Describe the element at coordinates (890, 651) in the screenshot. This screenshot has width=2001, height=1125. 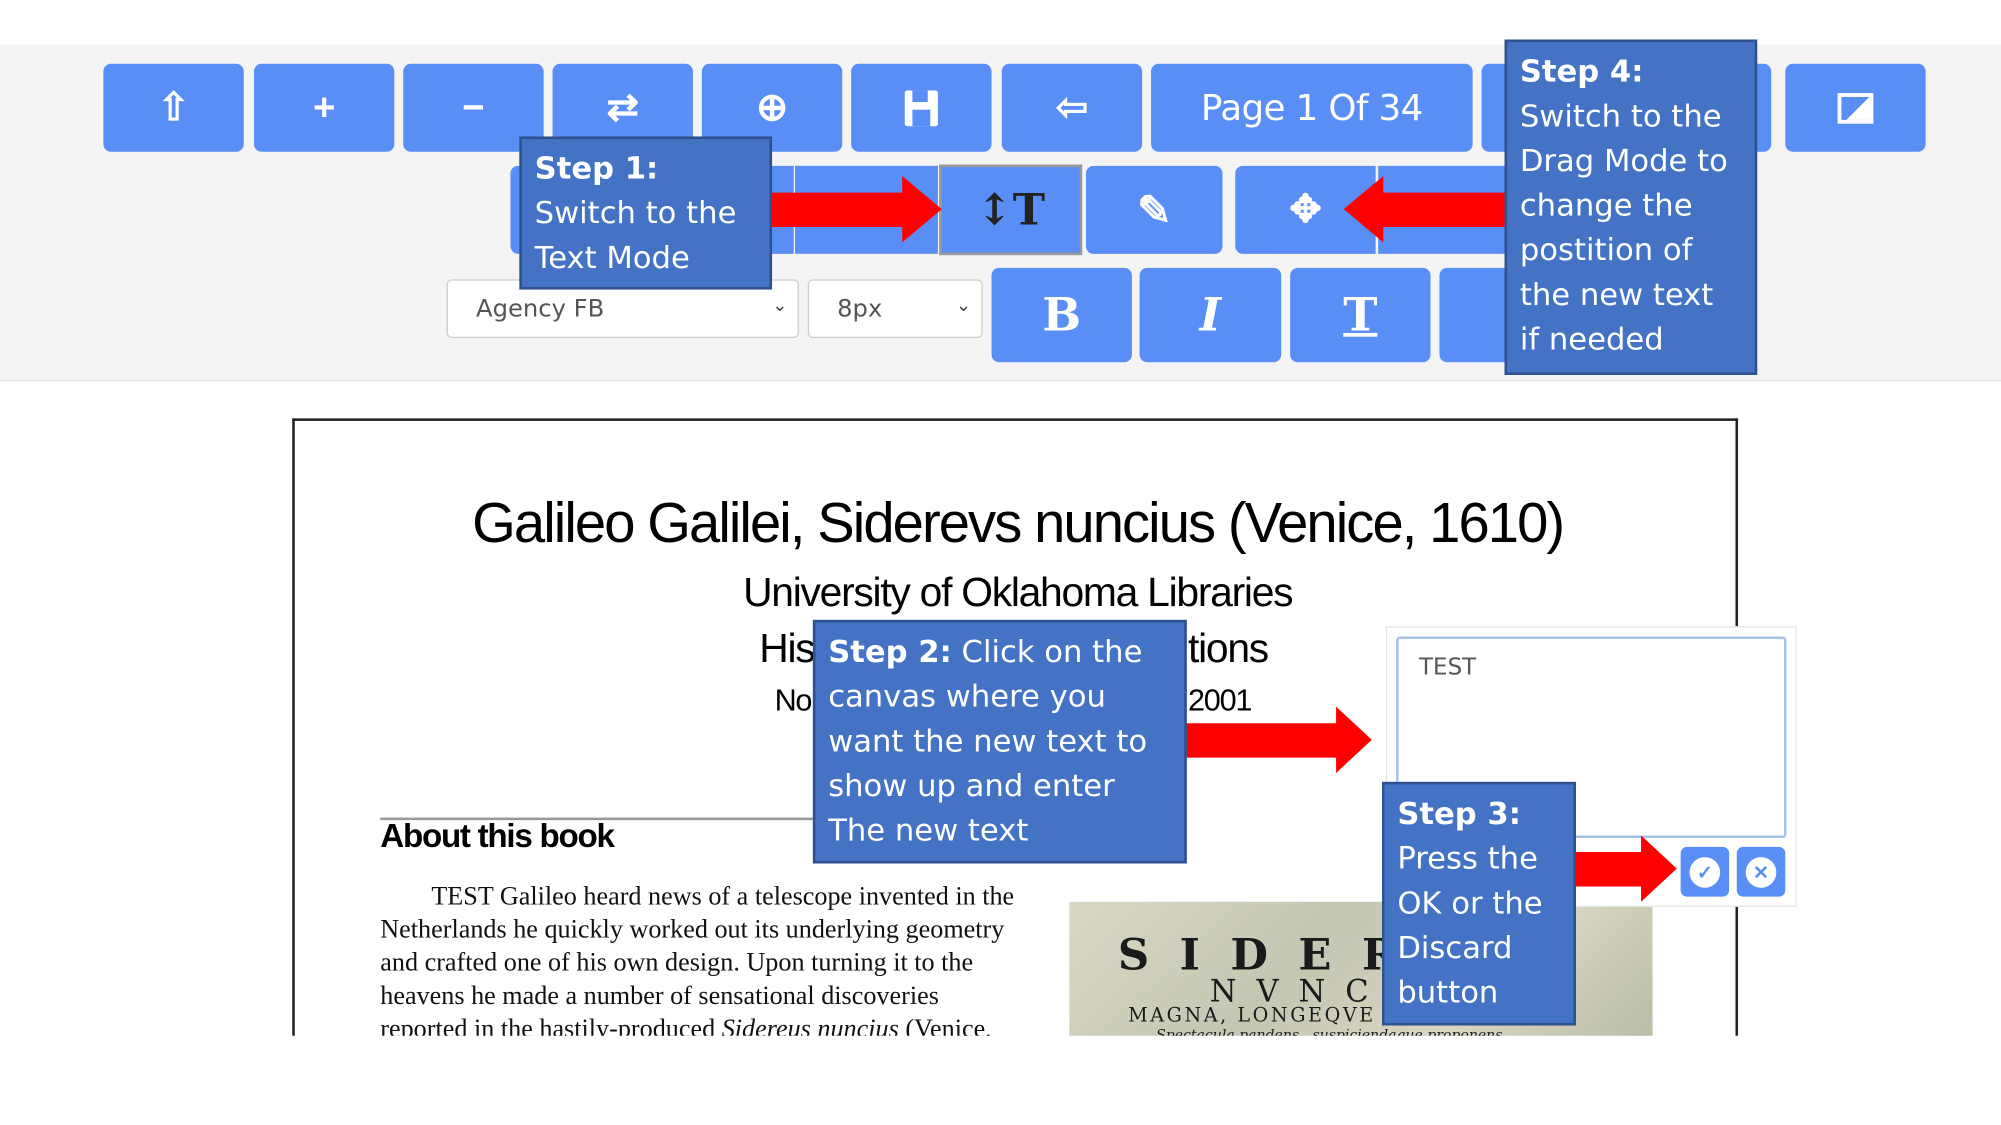
I see `step-label: Step 2:` at that location.